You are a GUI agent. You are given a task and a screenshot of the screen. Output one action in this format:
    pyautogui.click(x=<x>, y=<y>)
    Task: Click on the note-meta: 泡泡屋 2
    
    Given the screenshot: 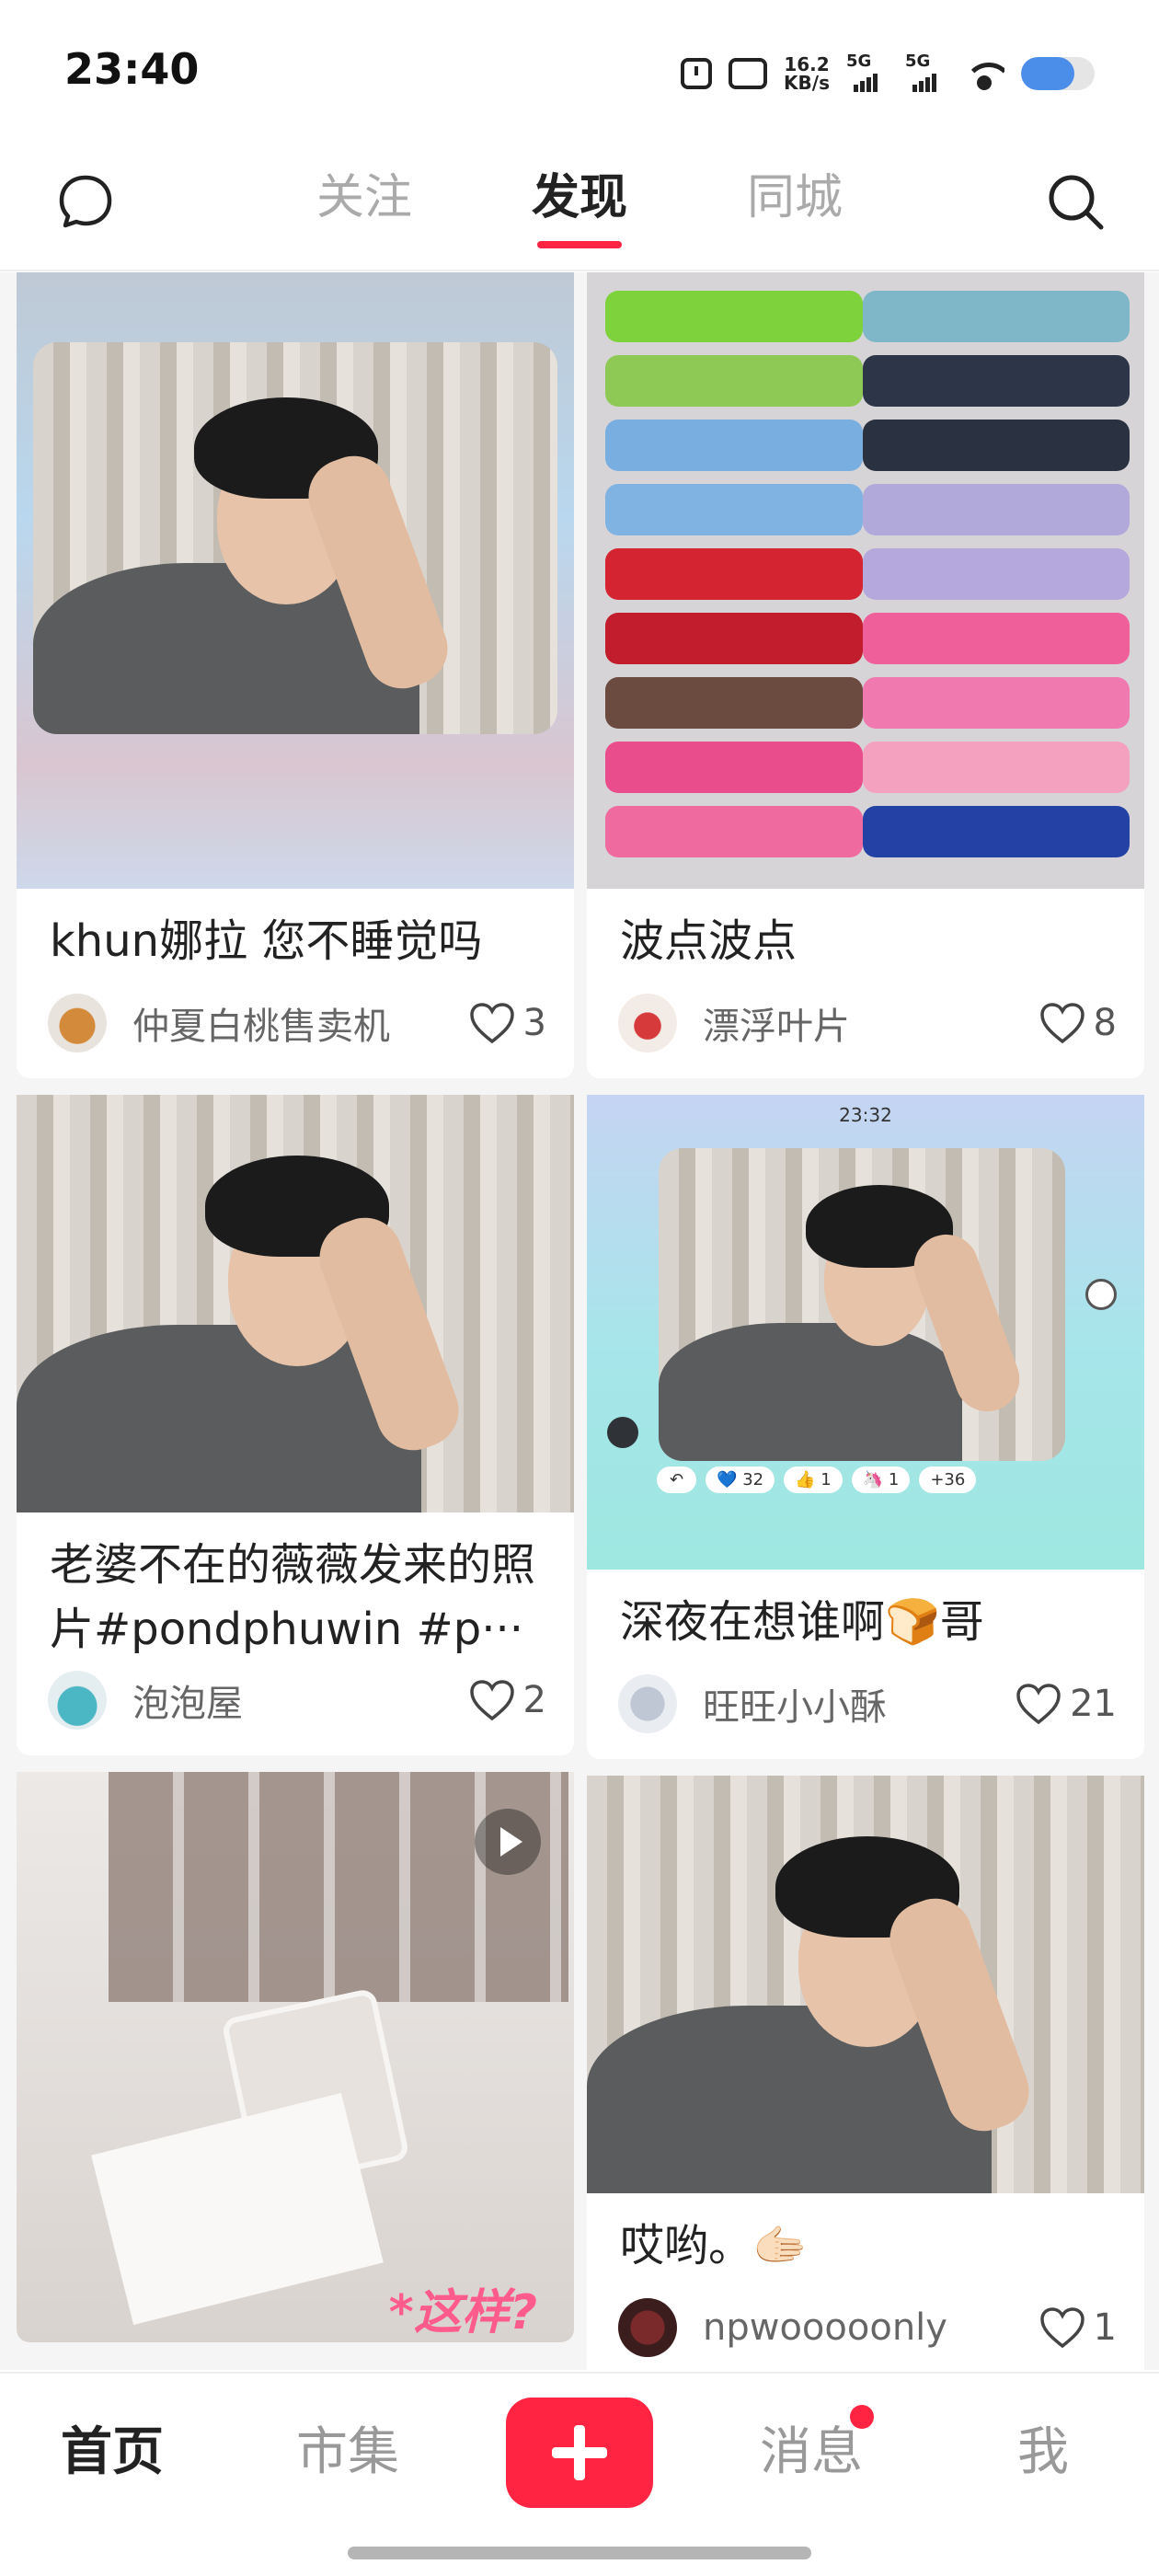 What is the action you would take?
    pyautogui.click(x=295, y=1707)
    